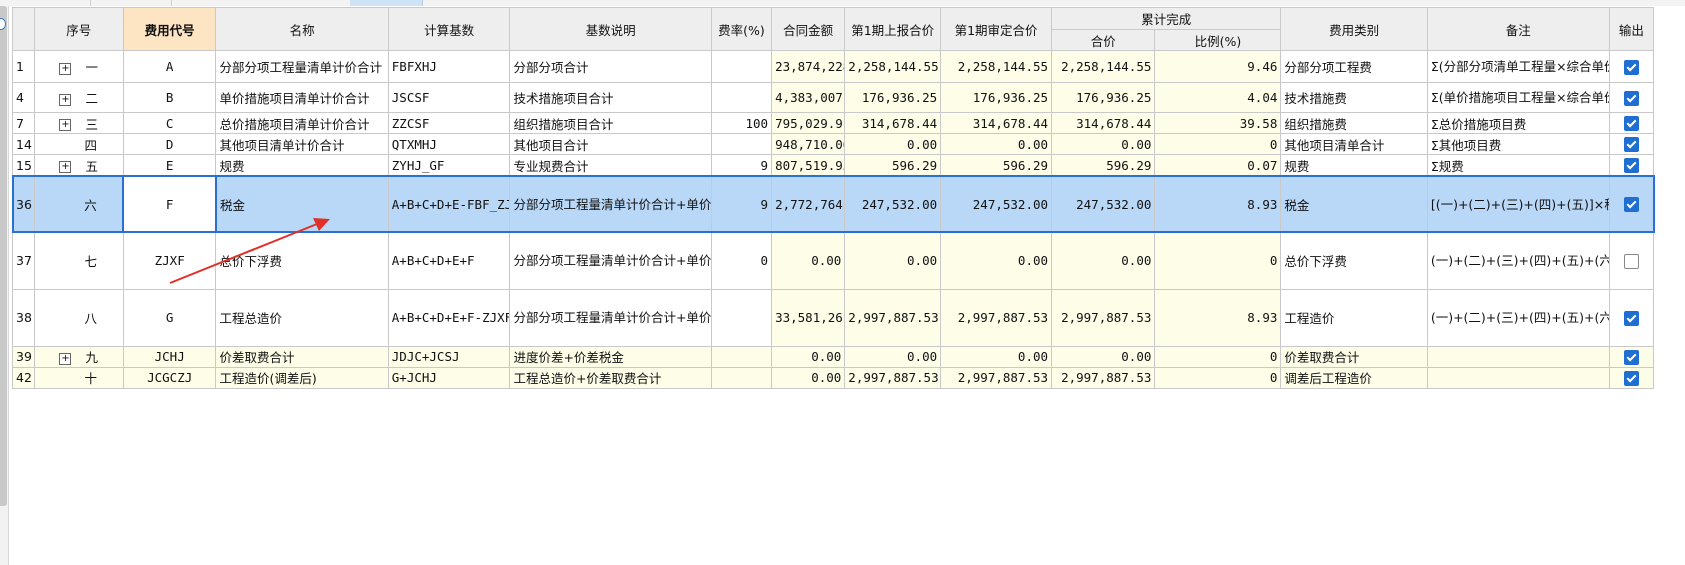 This screenshot has width=1685, height=565. I want to click on base-desc-cell: 分部分项合计, so click(610, 66).